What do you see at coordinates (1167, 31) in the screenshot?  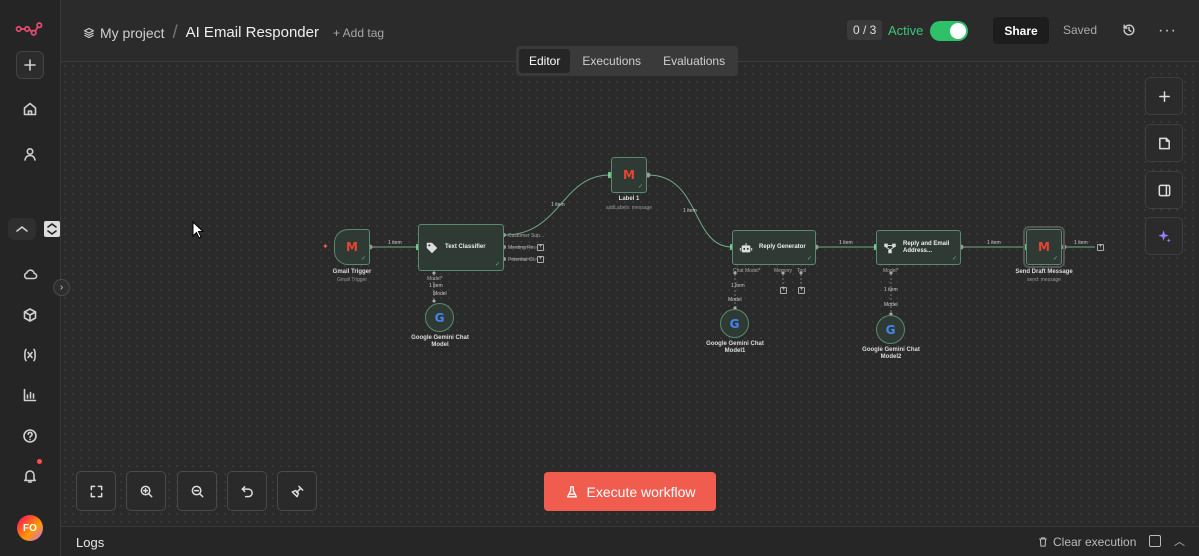 I see `more-icon: ···` at bounding box center [1167, 31].